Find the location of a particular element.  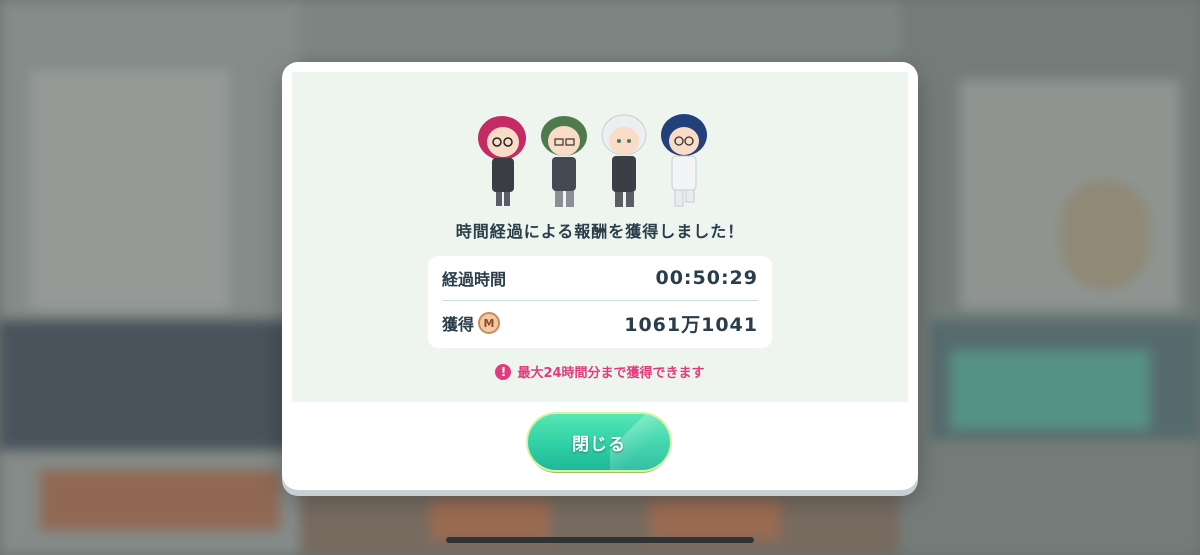

elapsed-time-row: 経過時間 00:50:29 is located at coordinates (600, 278).